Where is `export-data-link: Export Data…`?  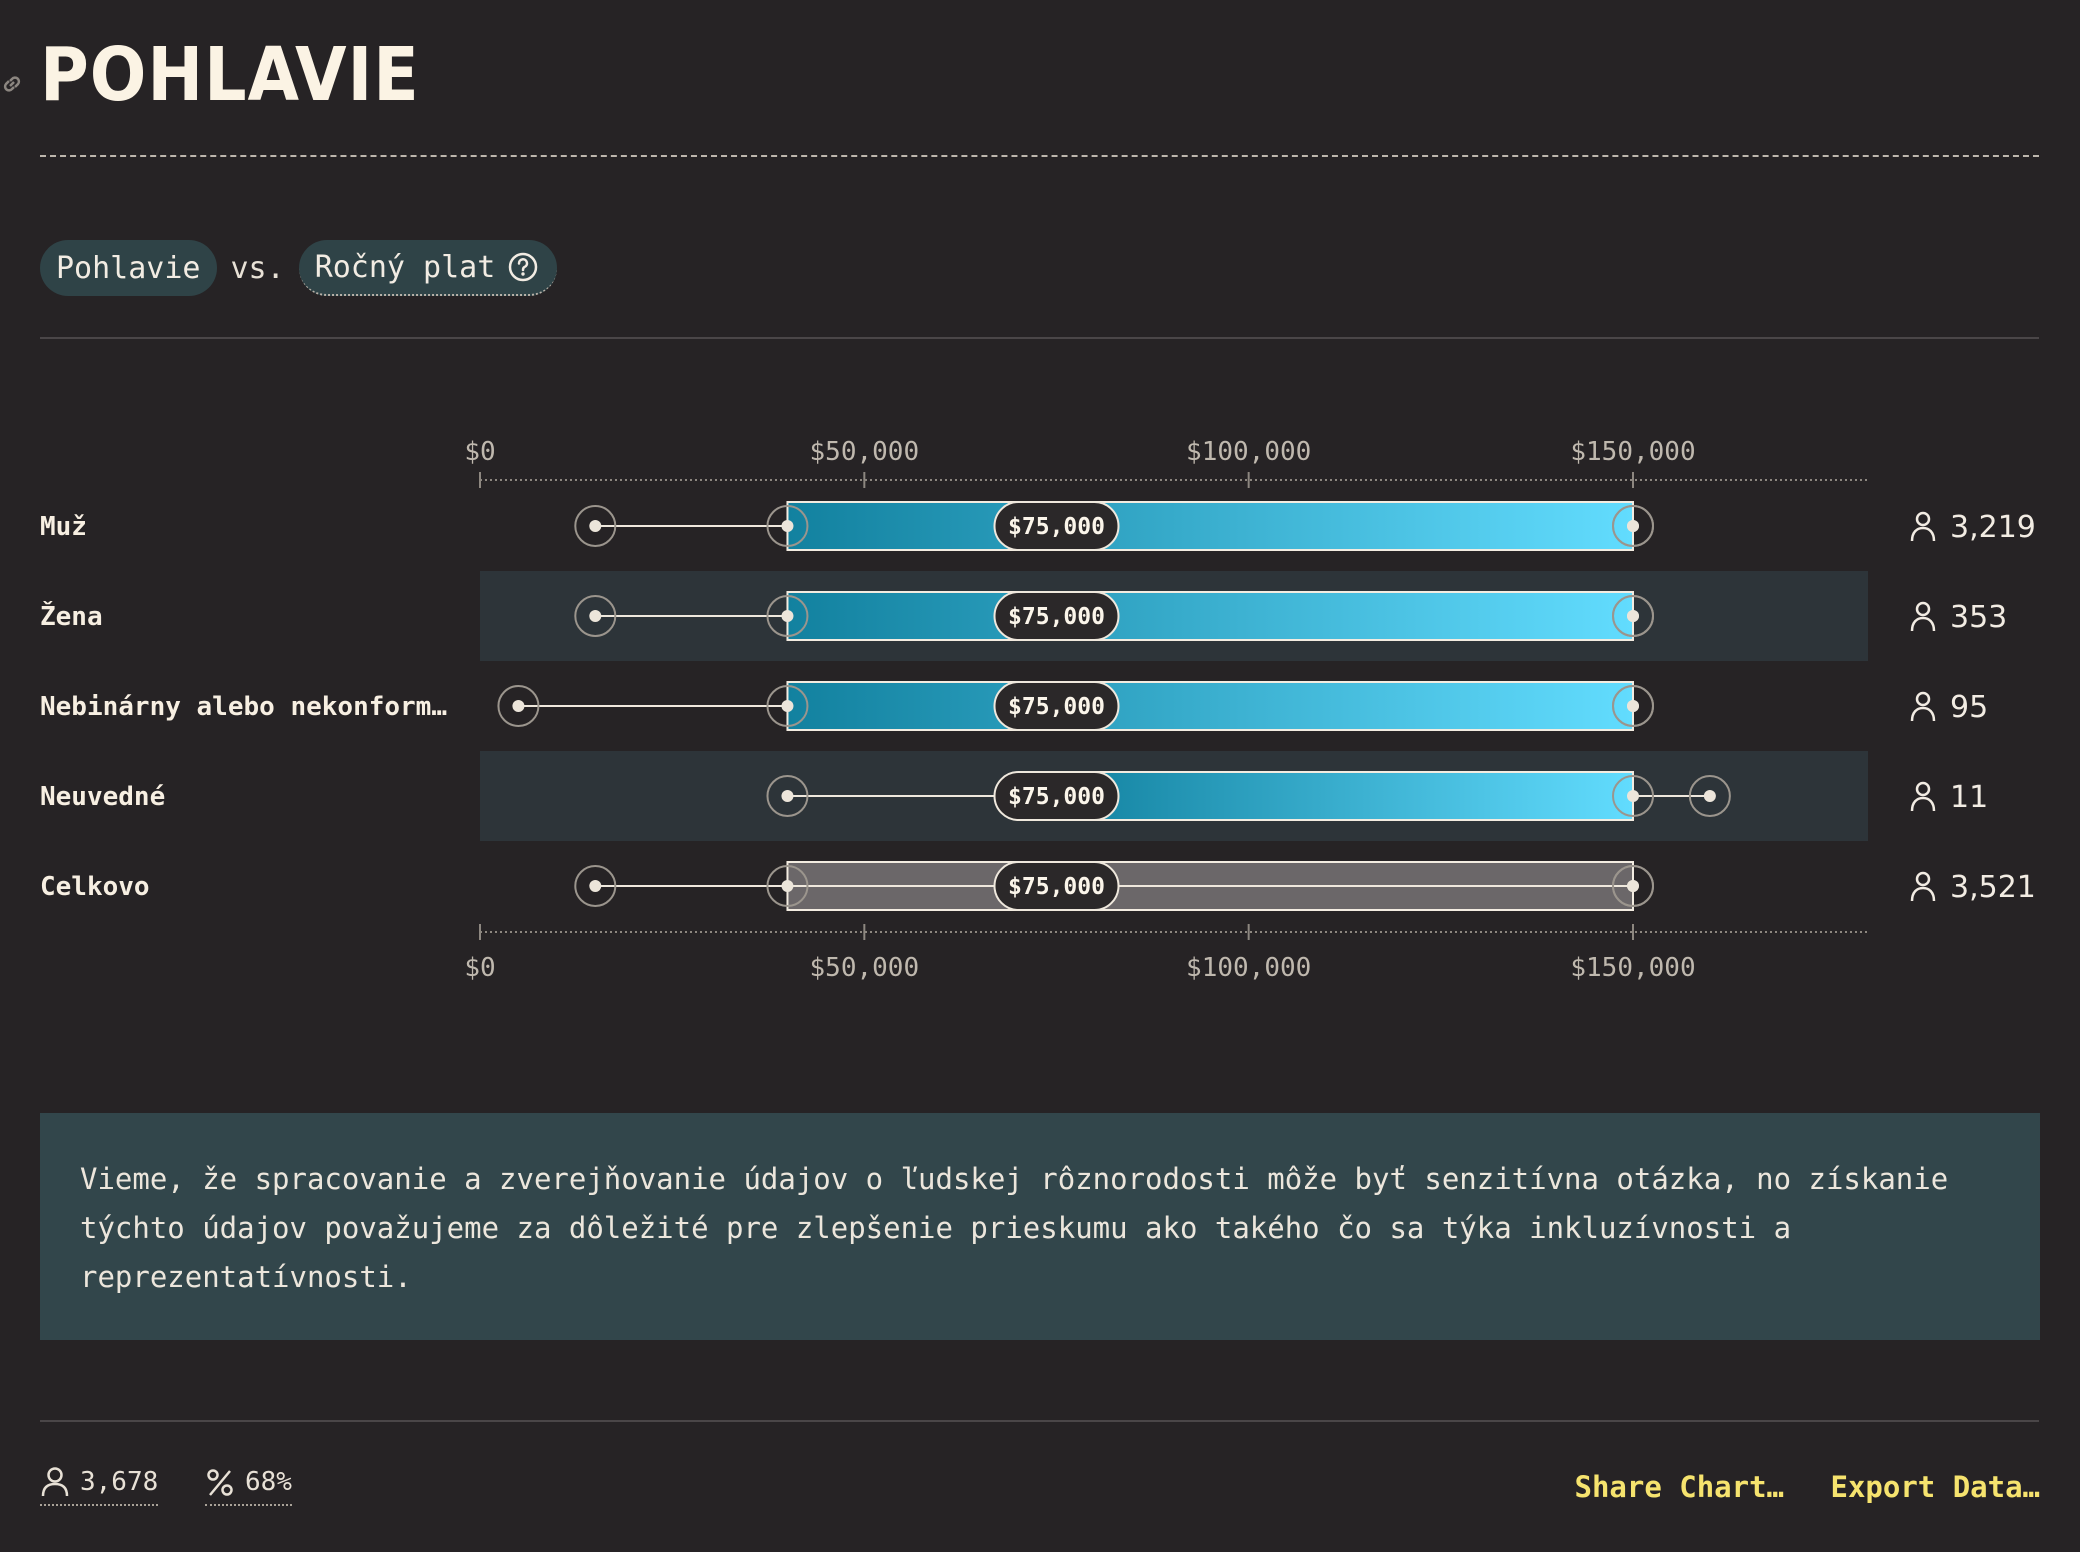
export-data-link: Export Data… is located at coordinates (1935, 1487).